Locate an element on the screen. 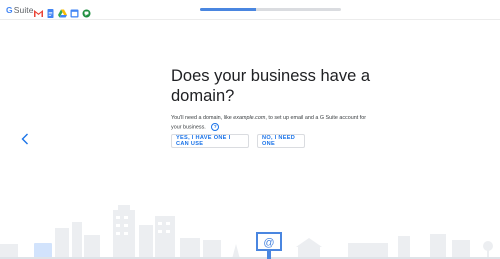  progress-bar is located at coordinates (270, 9).